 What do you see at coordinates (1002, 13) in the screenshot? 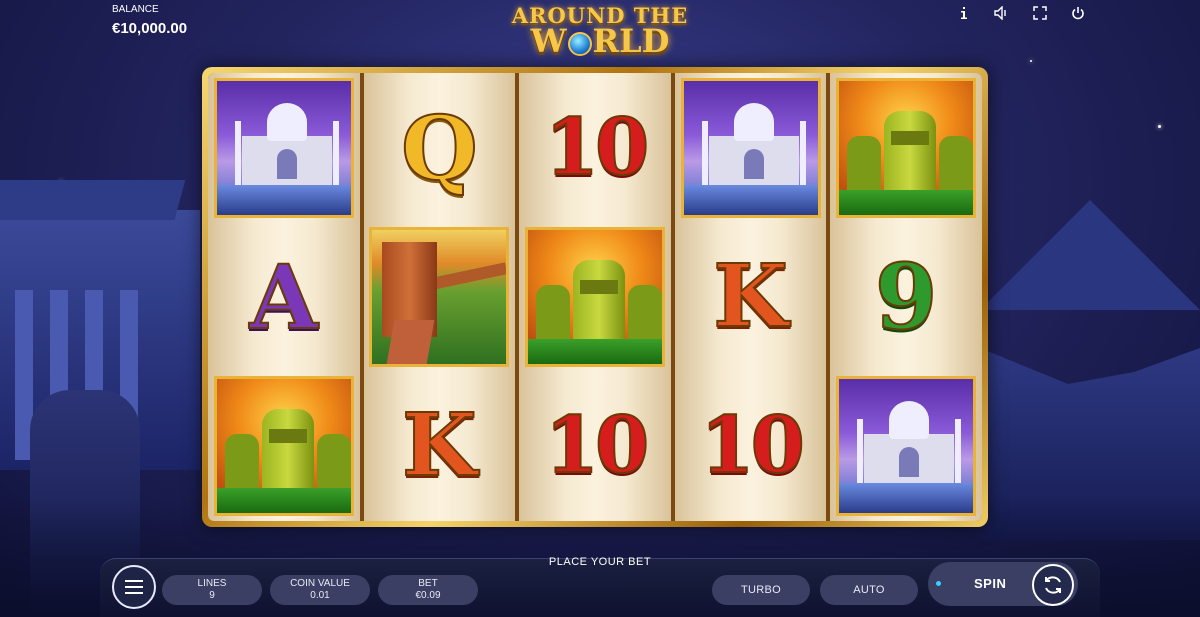
I see `speaker-icon` at bounding box center [1002, 13].